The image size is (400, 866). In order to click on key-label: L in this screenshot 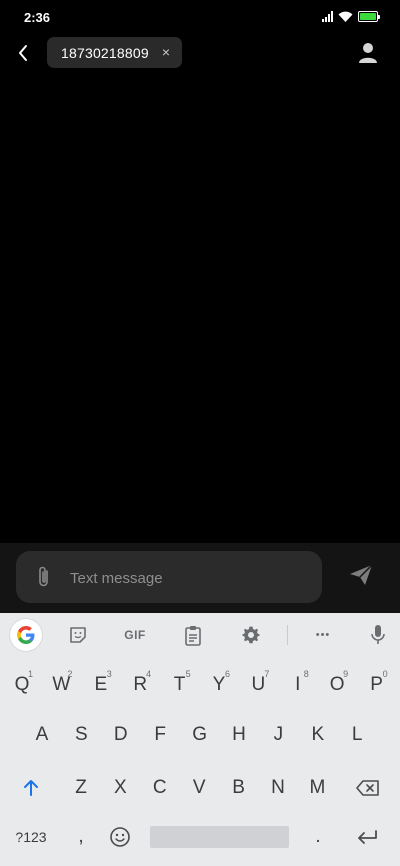, I will do `click(357, 734)`.